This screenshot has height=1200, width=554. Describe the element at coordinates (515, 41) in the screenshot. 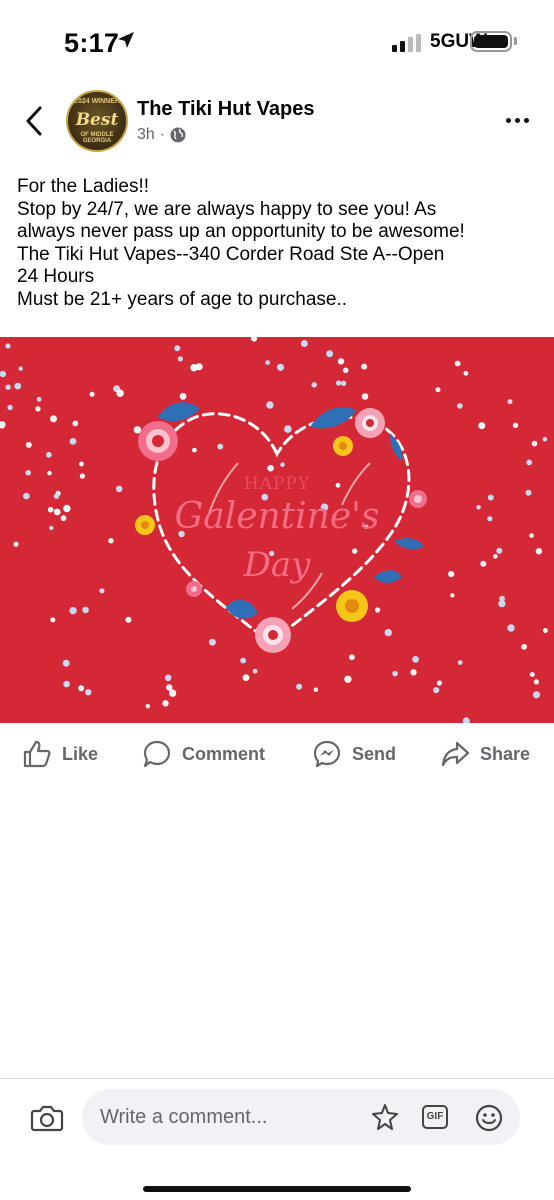

I see `battery-tip` at that location.